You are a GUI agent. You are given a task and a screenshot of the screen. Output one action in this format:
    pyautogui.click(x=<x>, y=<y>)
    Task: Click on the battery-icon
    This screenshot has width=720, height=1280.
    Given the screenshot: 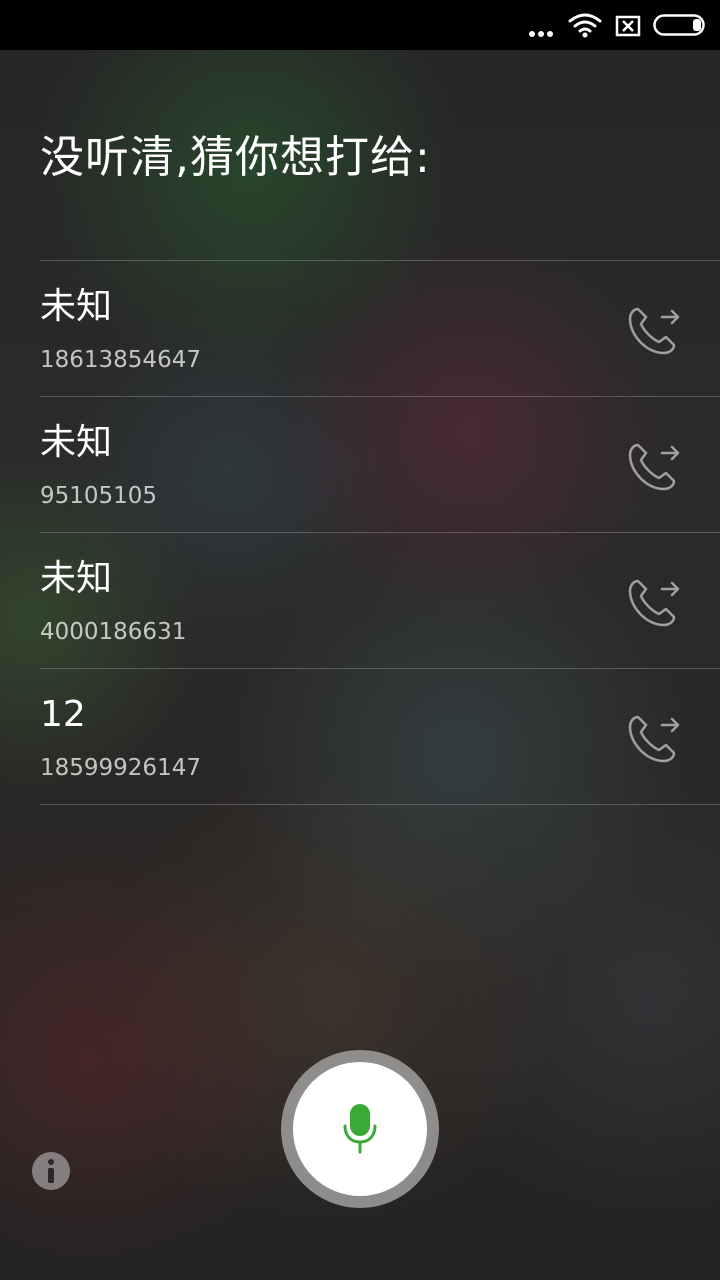 What is the action you would take?
    pyautogui.click(x=681, y=27)
    